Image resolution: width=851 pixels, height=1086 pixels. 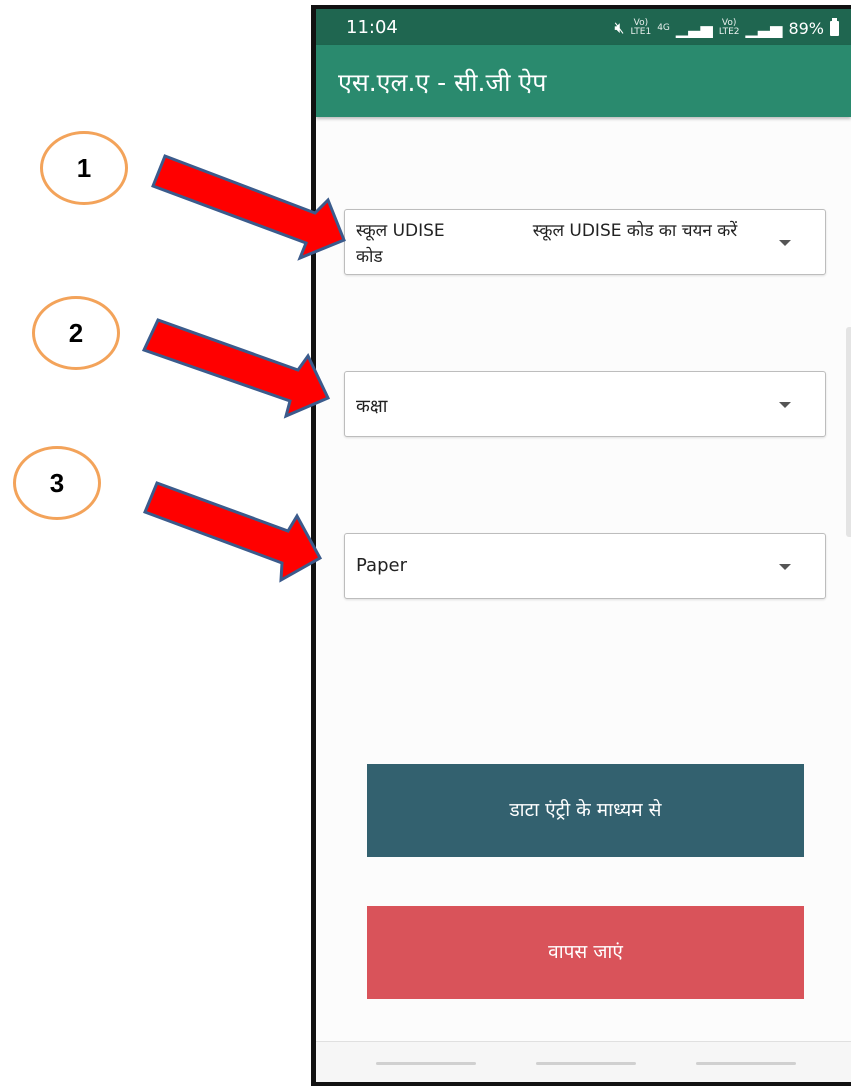 What do you see at coordinates (585, 404) in the screenshot?
I see `class-dropdown: कक्षा` at bounding box center [585, 404].